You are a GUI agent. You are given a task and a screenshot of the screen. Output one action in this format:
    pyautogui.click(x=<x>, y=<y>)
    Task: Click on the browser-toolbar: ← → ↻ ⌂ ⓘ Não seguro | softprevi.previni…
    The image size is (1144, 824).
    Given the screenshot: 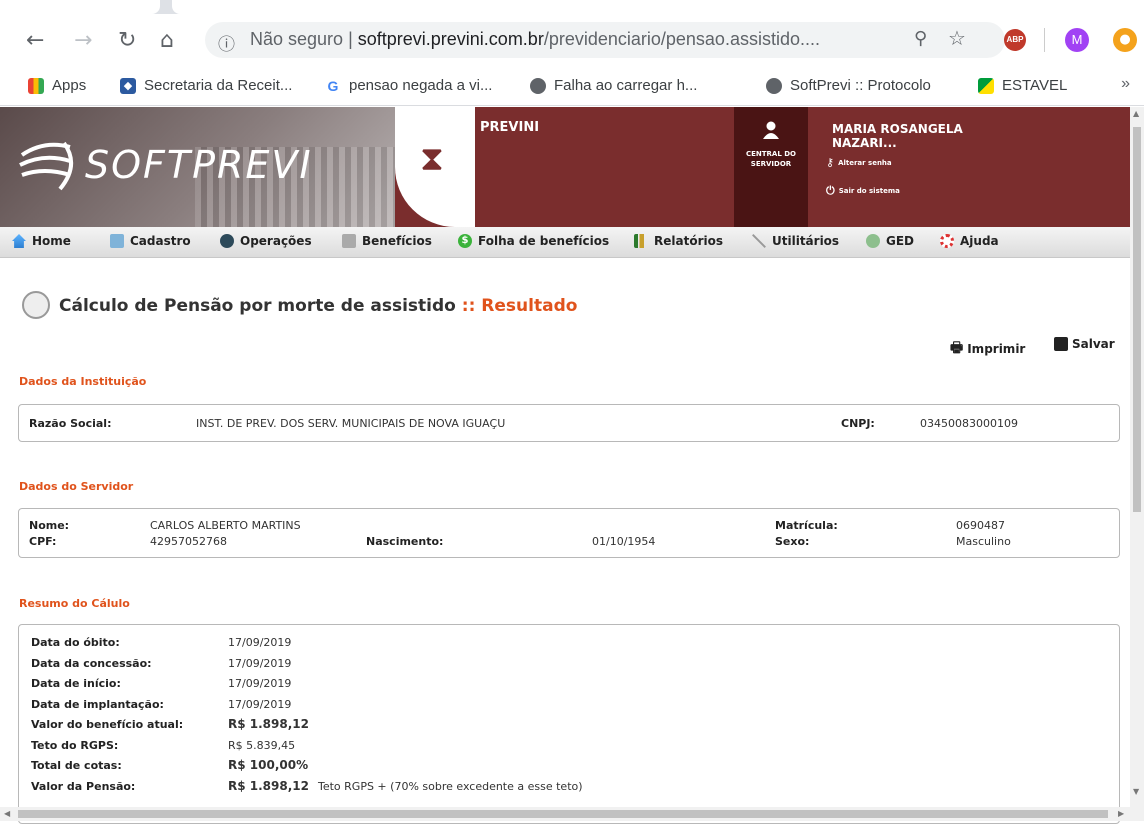 What is the action you would take?
    pyautogui.click(x=572, y=40)
    